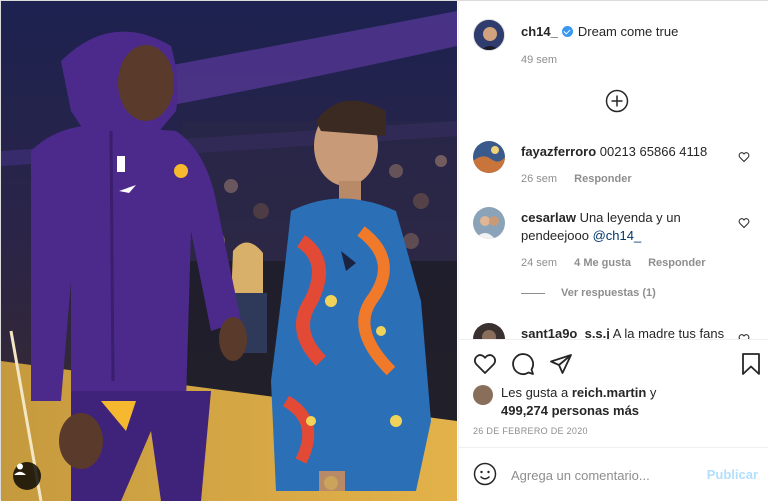 The height and width of the screenshot is (501, 768). Describe the element at coordinates (609, 392) in the screenshot. I see `liker-username: reich.martin` at that location.